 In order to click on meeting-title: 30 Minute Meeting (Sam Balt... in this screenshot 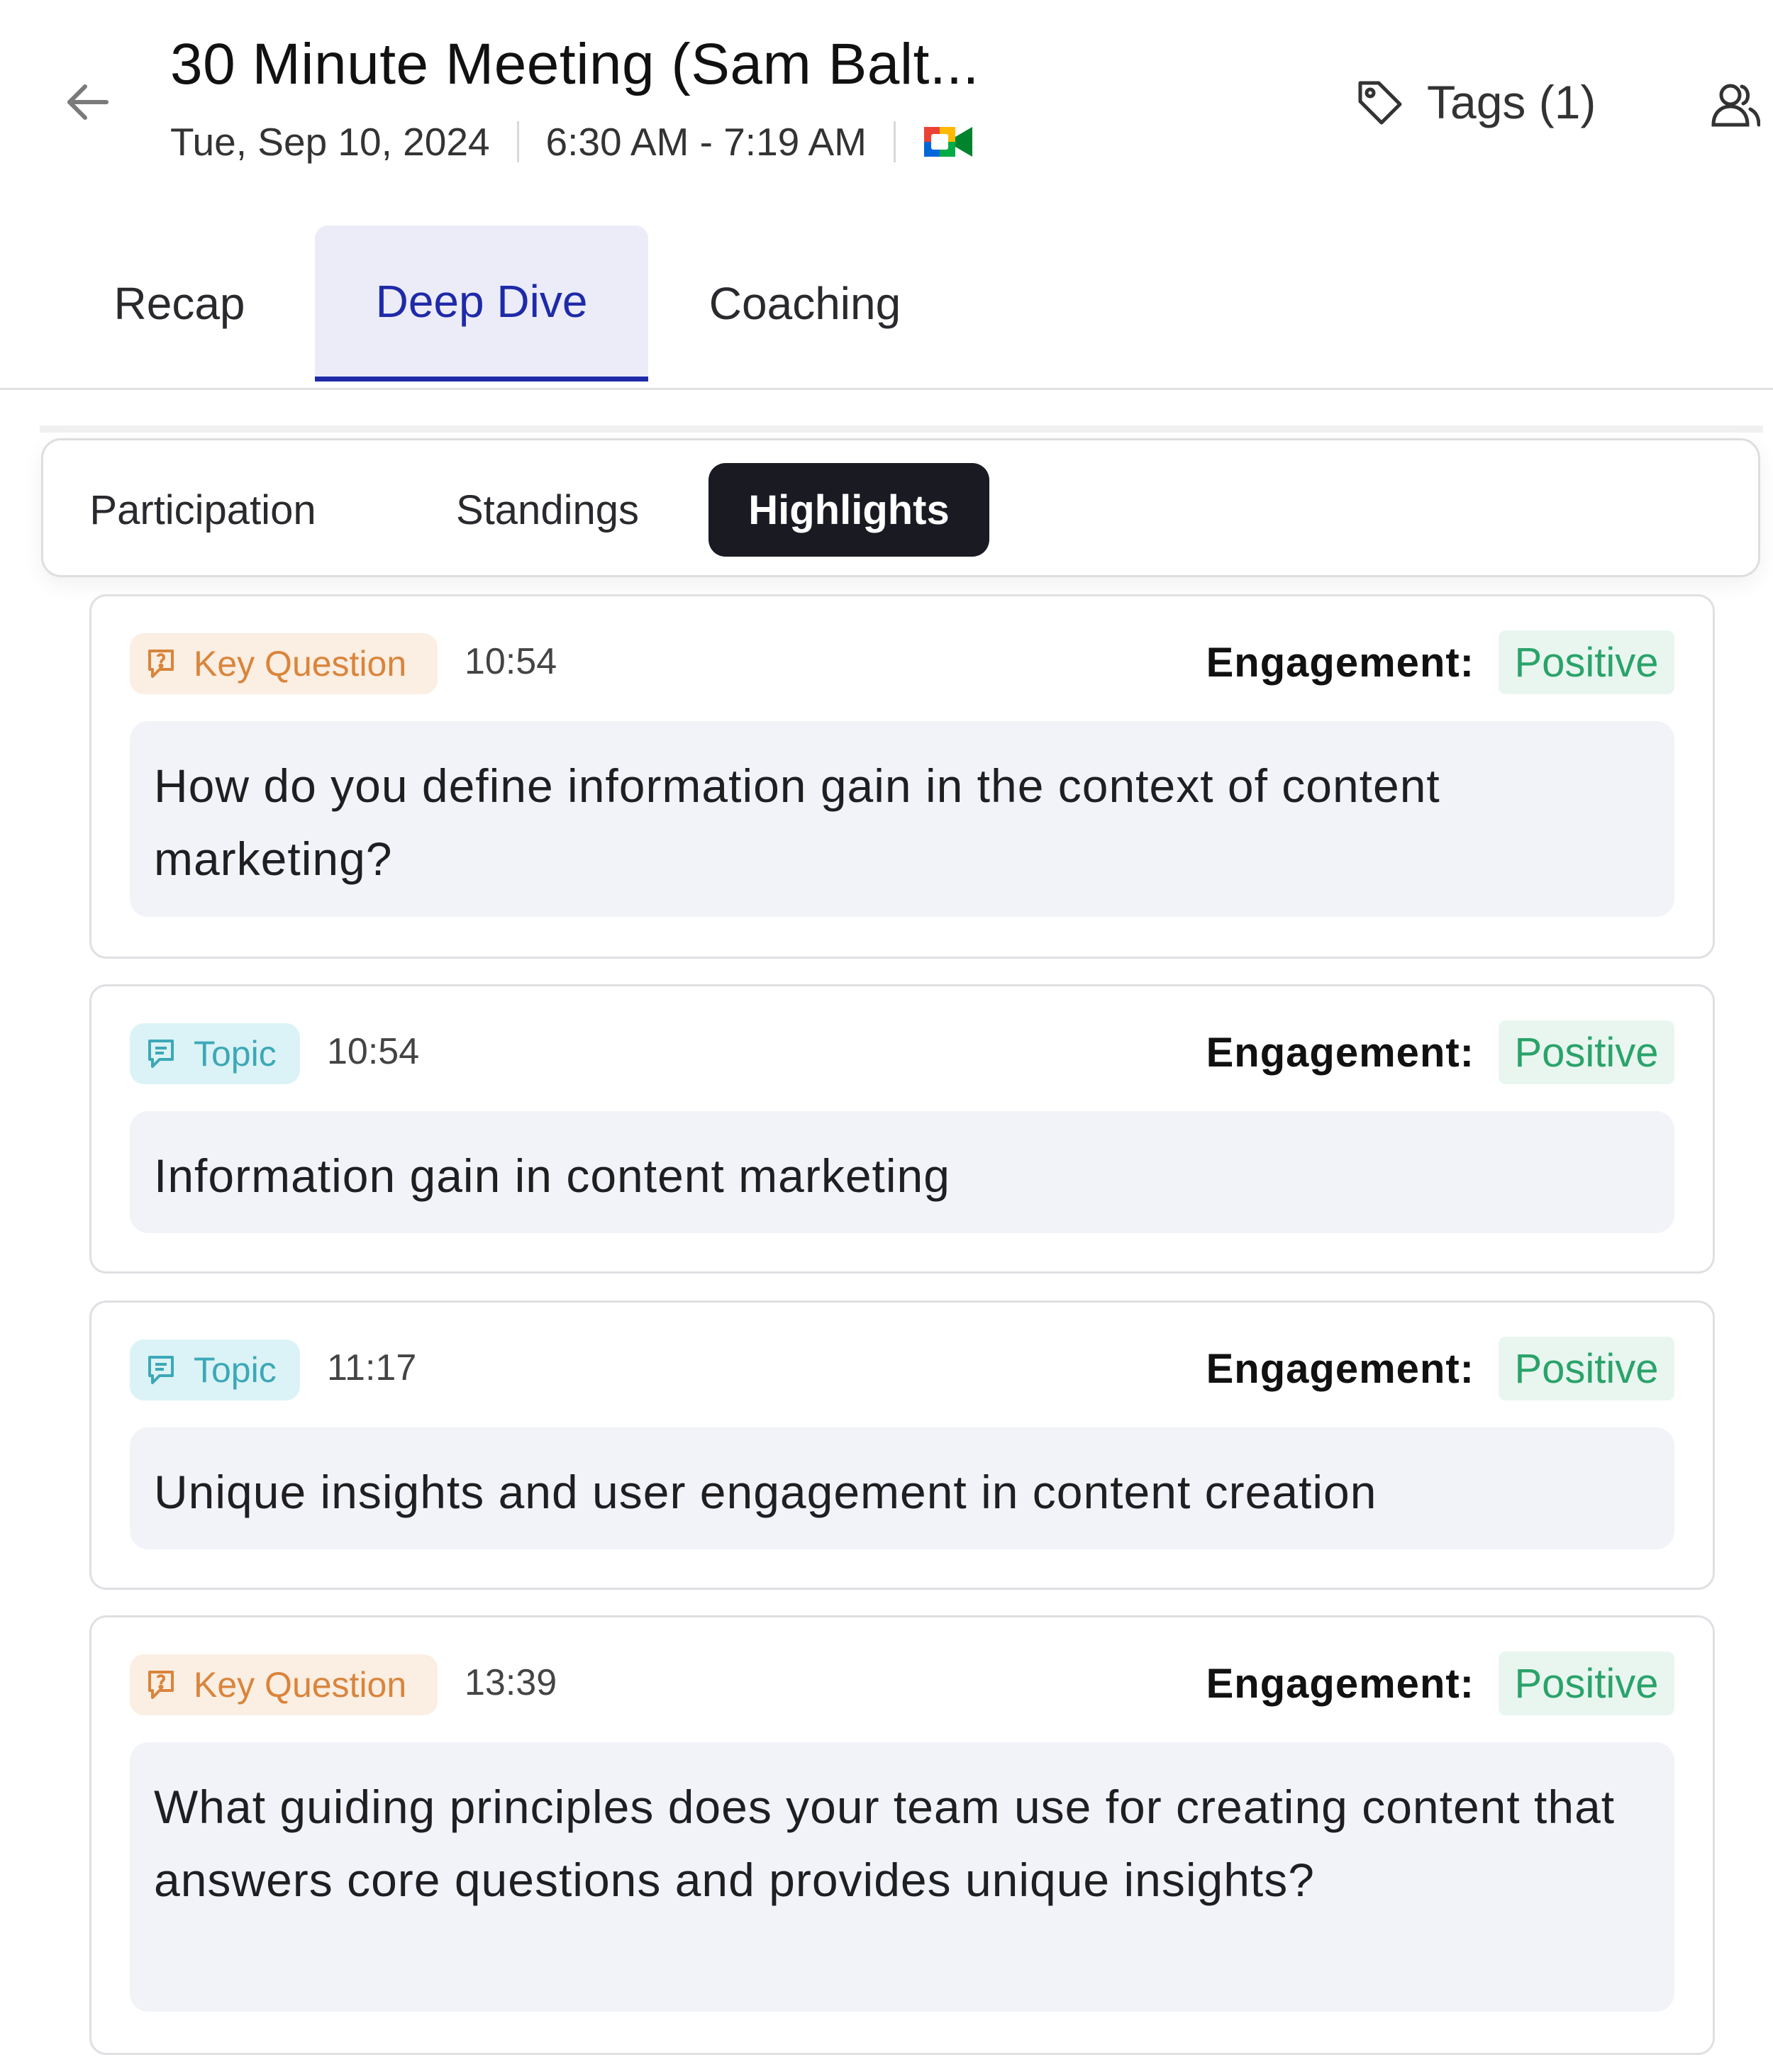, I will do `click(574, 64)`.